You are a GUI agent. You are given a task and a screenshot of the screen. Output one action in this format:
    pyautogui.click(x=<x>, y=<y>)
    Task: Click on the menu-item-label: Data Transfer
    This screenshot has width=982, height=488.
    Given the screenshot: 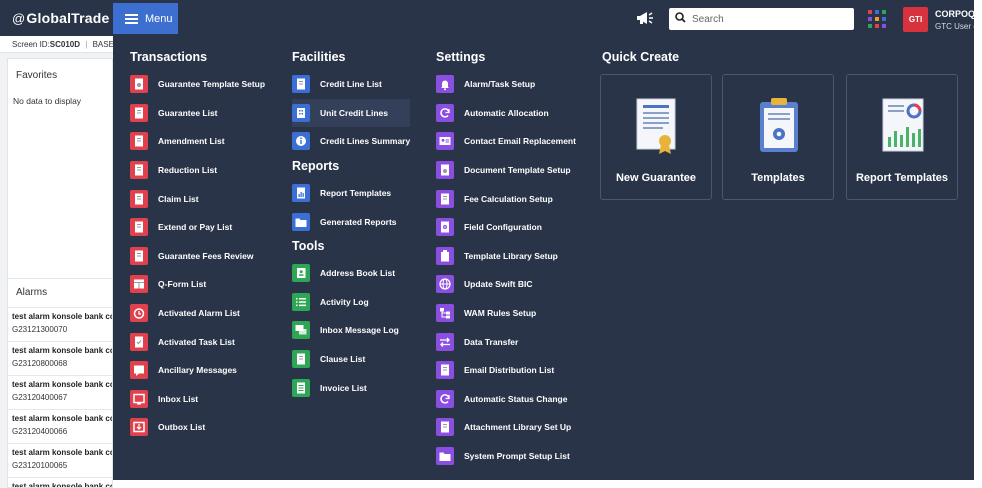 What is the action you would take?
    pyautogui.click(x=491, y=341)
    